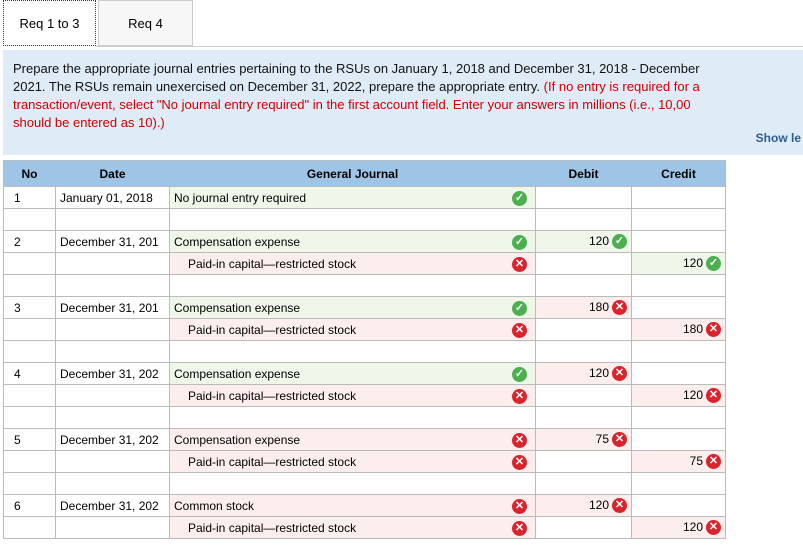 The height and width of the screenshot is (559, 803). What do you see at coordinates (678, 461) in the screenshot?
I see `credit-field: 75 ✕` at bounding box center [678, 461].